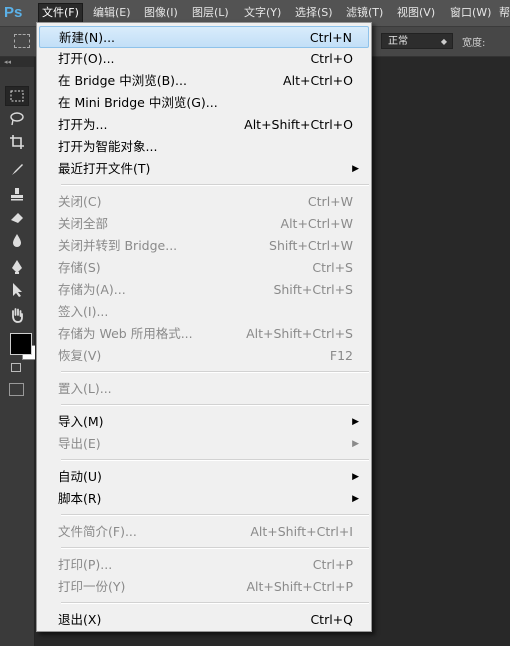 The image size is (510, 646). I want to click on menu-filter: 滤镜(T), so click(364, 13).